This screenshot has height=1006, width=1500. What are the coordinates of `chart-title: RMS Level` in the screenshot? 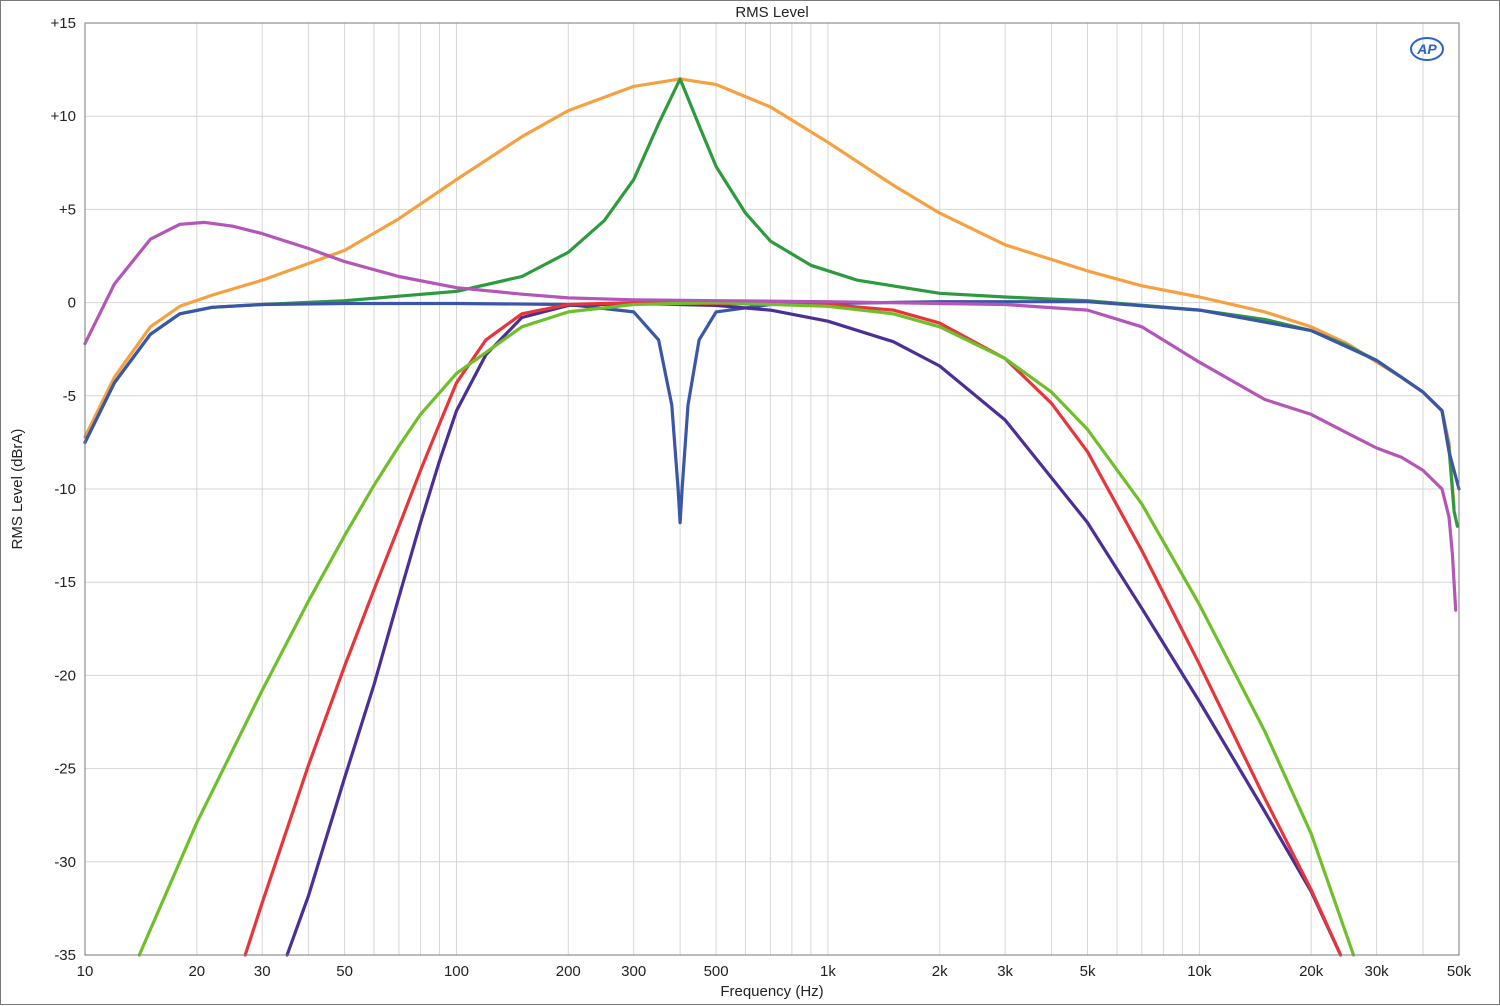 It's located at (771, 12).